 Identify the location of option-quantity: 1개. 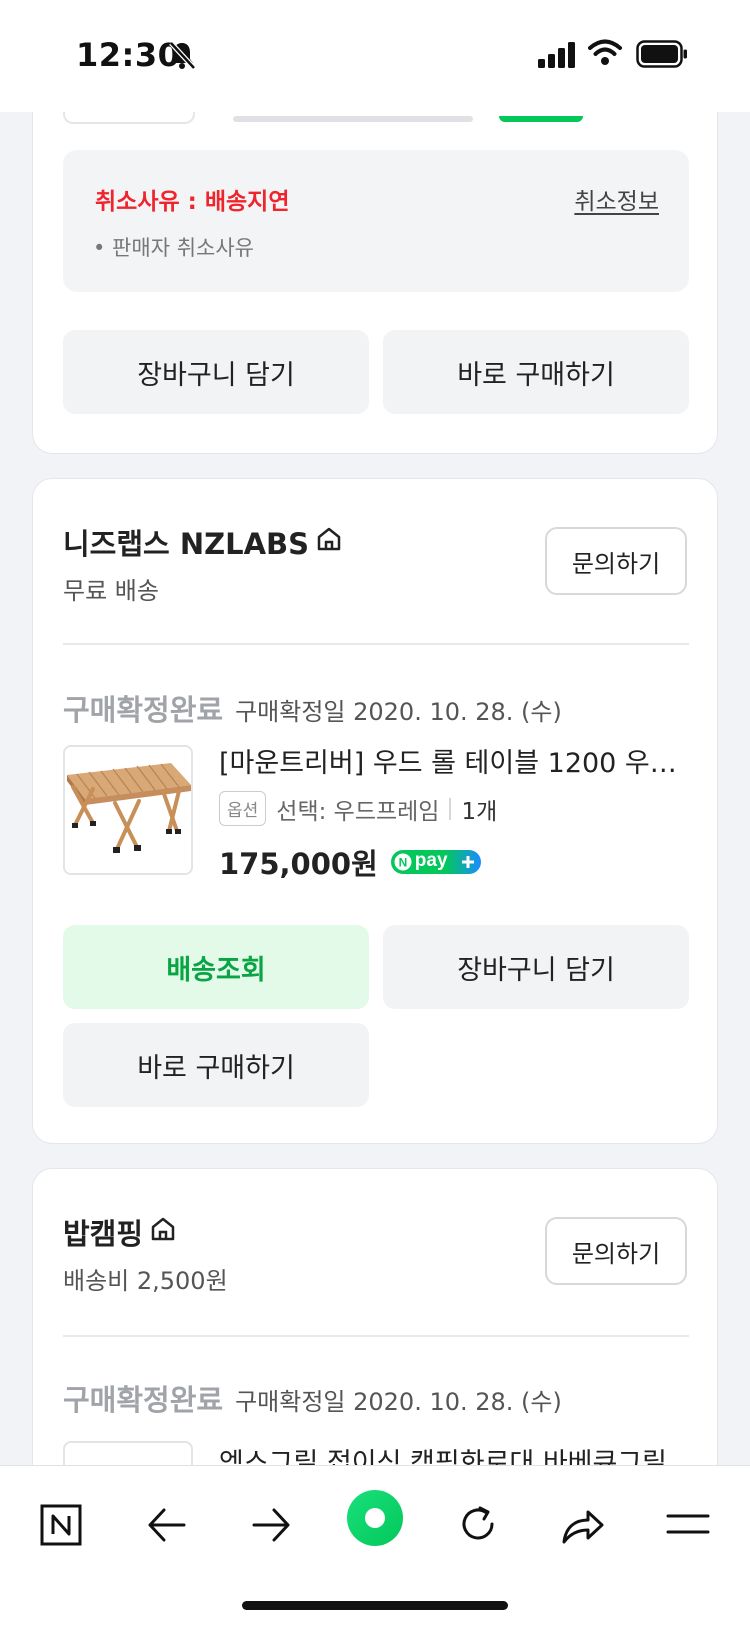
(479, 811).